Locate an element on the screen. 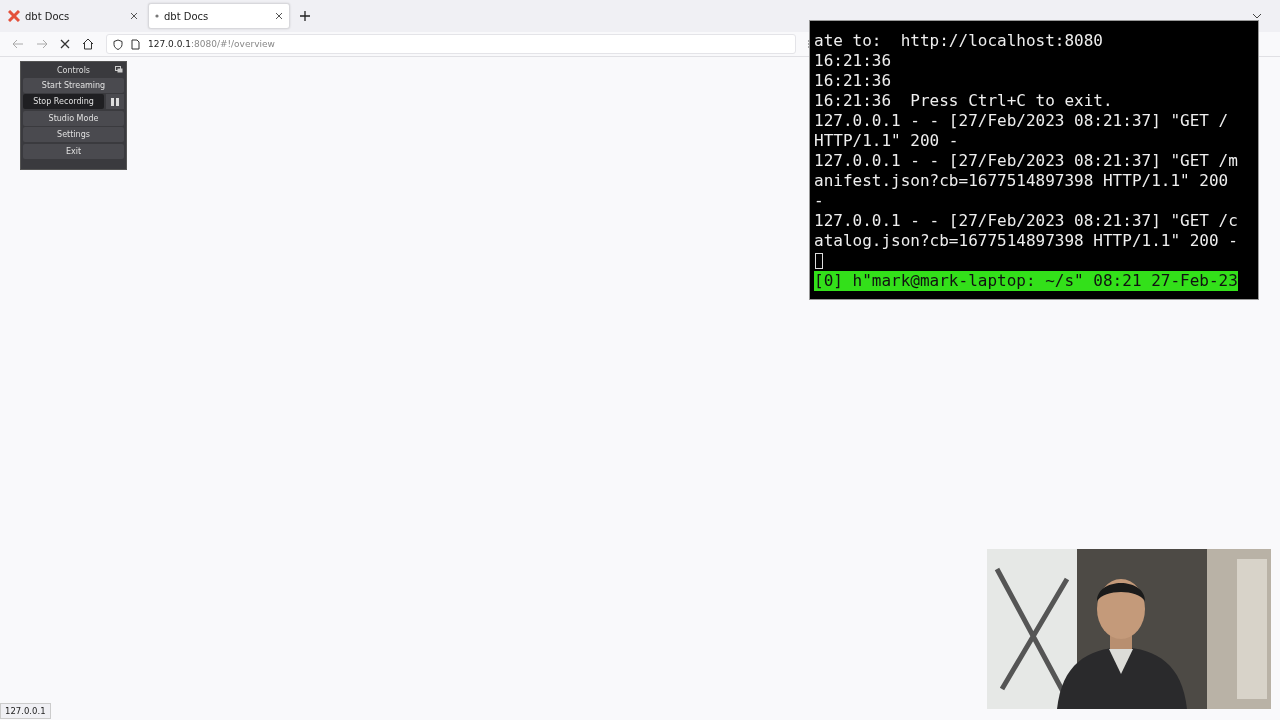 This screenshot has width=1280, height=720. stop-icon is located at coordinates (65, 44).